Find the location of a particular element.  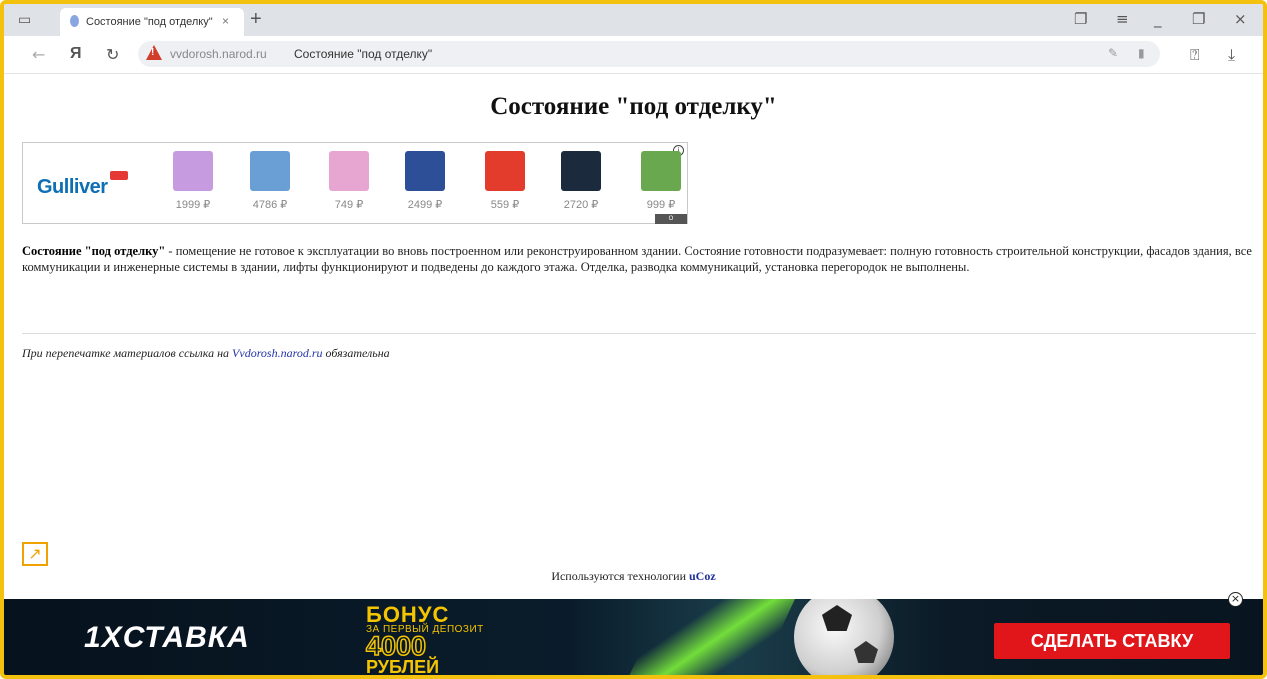

minimize-icon: _ is located at coordinates (1158, 19).